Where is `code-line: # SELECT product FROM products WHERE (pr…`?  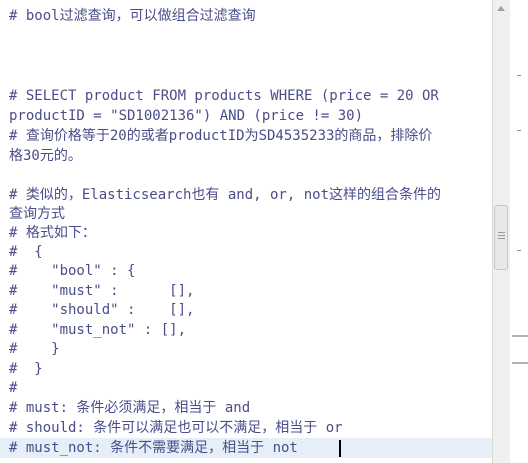
code-line: # SELECT product FROM products WHERE (pr… is located at coordinates (224, 96).